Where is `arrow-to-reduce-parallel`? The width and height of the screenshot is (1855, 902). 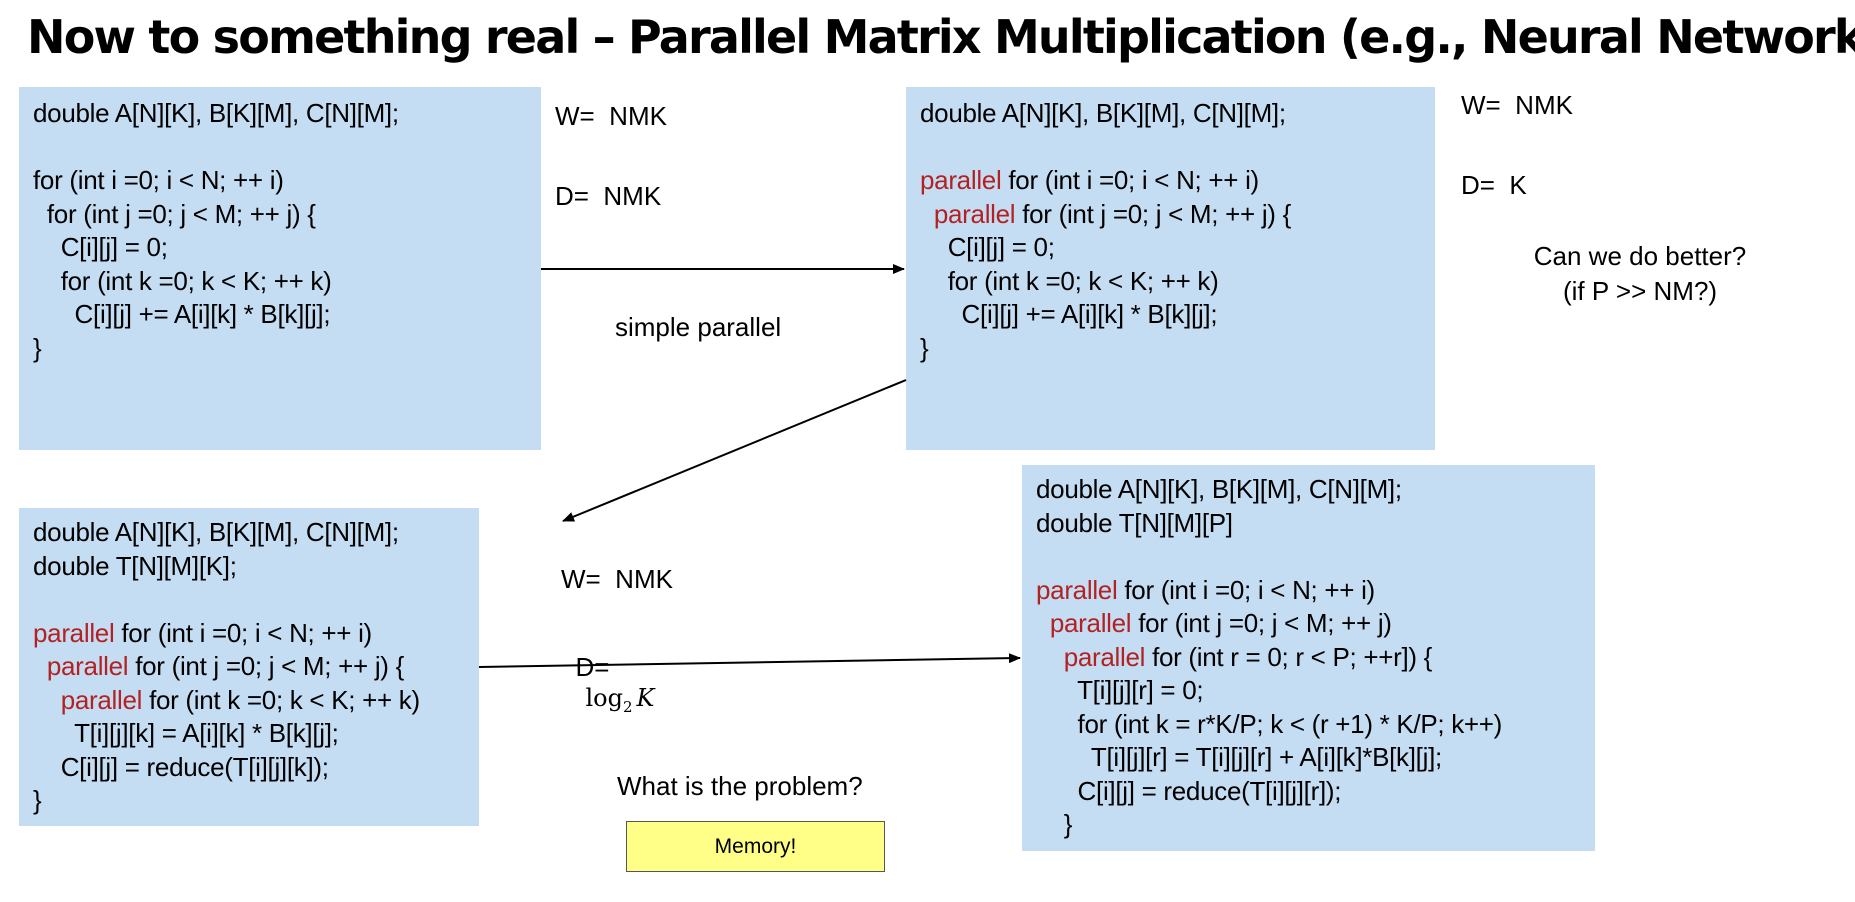
arrow-to-reduce-parallel is located at coordinates (734, 450).